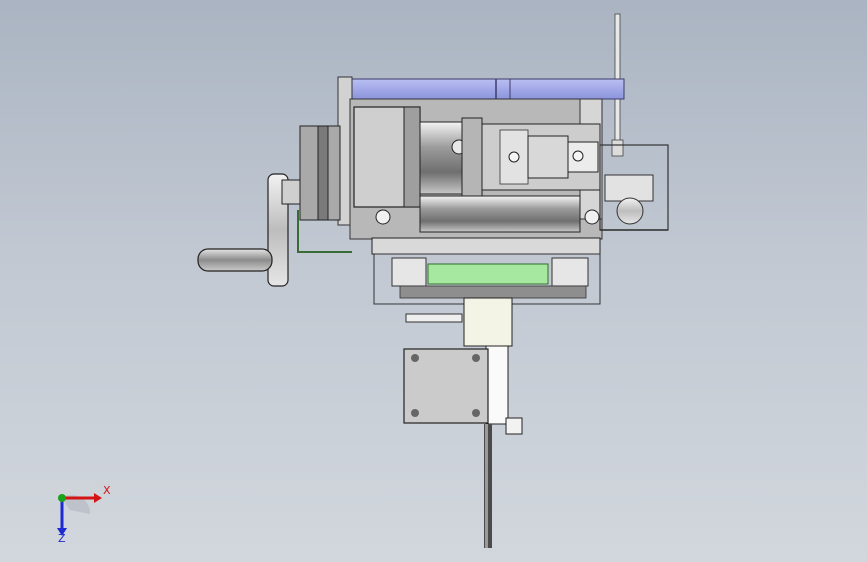  Describe the element at coordinates (304, 206) in the screenshot. I see `hand-wheel` at that location.